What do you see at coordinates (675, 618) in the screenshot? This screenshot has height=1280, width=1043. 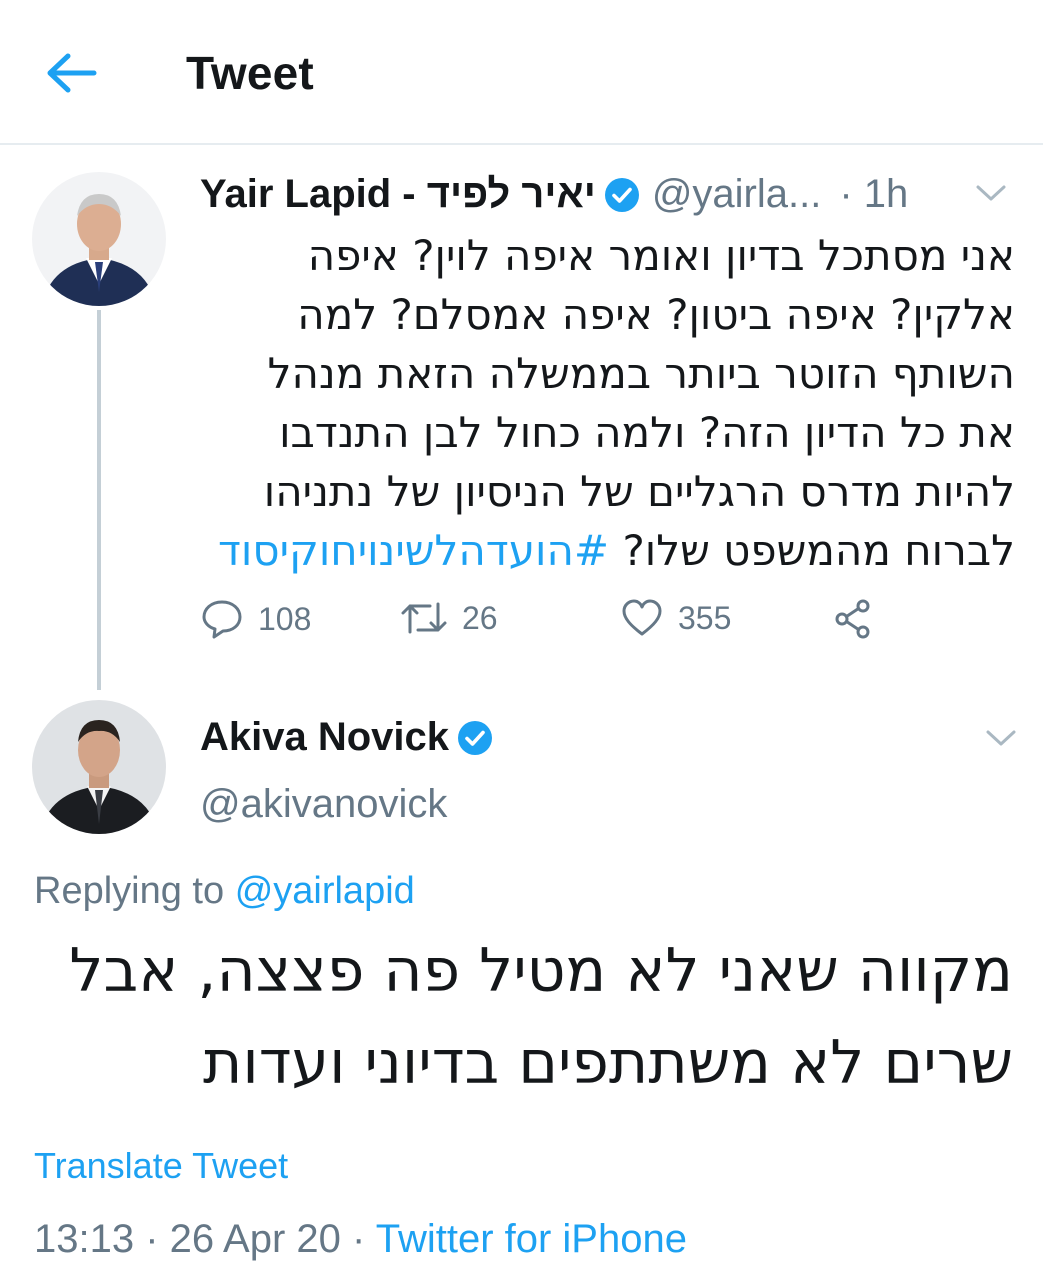 I see `like-button: 355` at bounding box center [675, 618].